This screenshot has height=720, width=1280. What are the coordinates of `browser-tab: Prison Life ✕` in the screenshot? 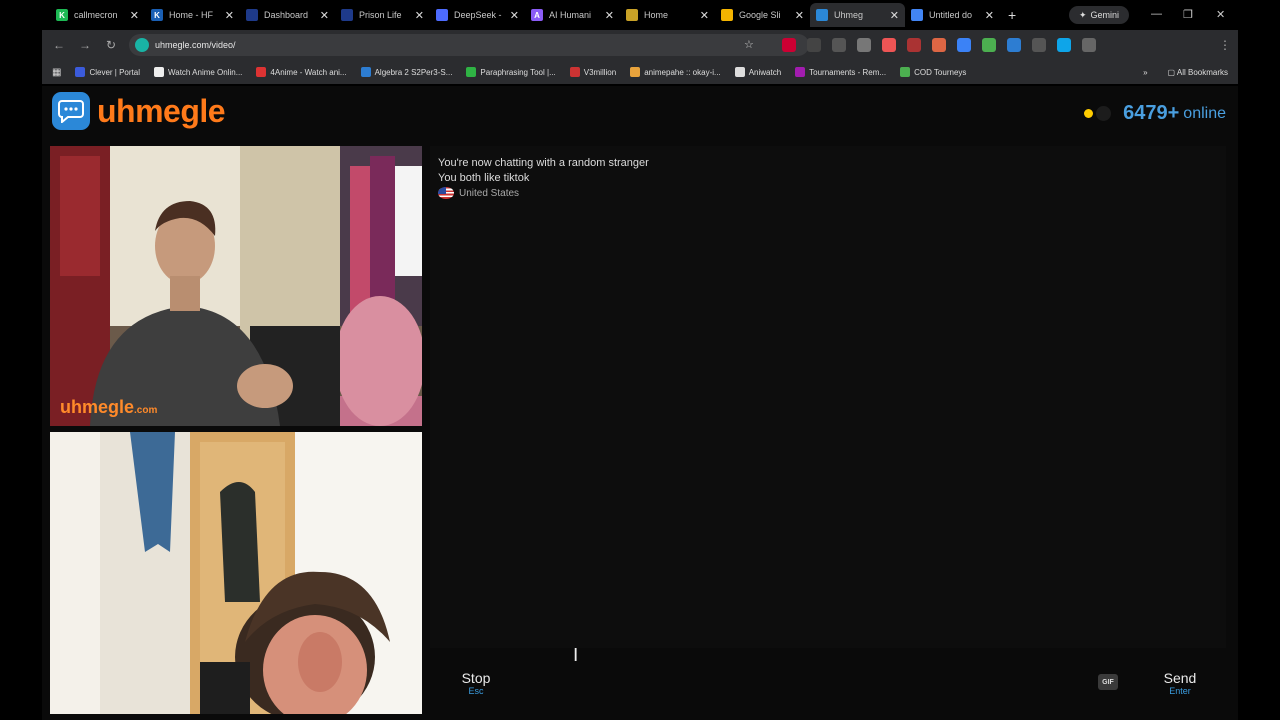 It's located at (382, 15).